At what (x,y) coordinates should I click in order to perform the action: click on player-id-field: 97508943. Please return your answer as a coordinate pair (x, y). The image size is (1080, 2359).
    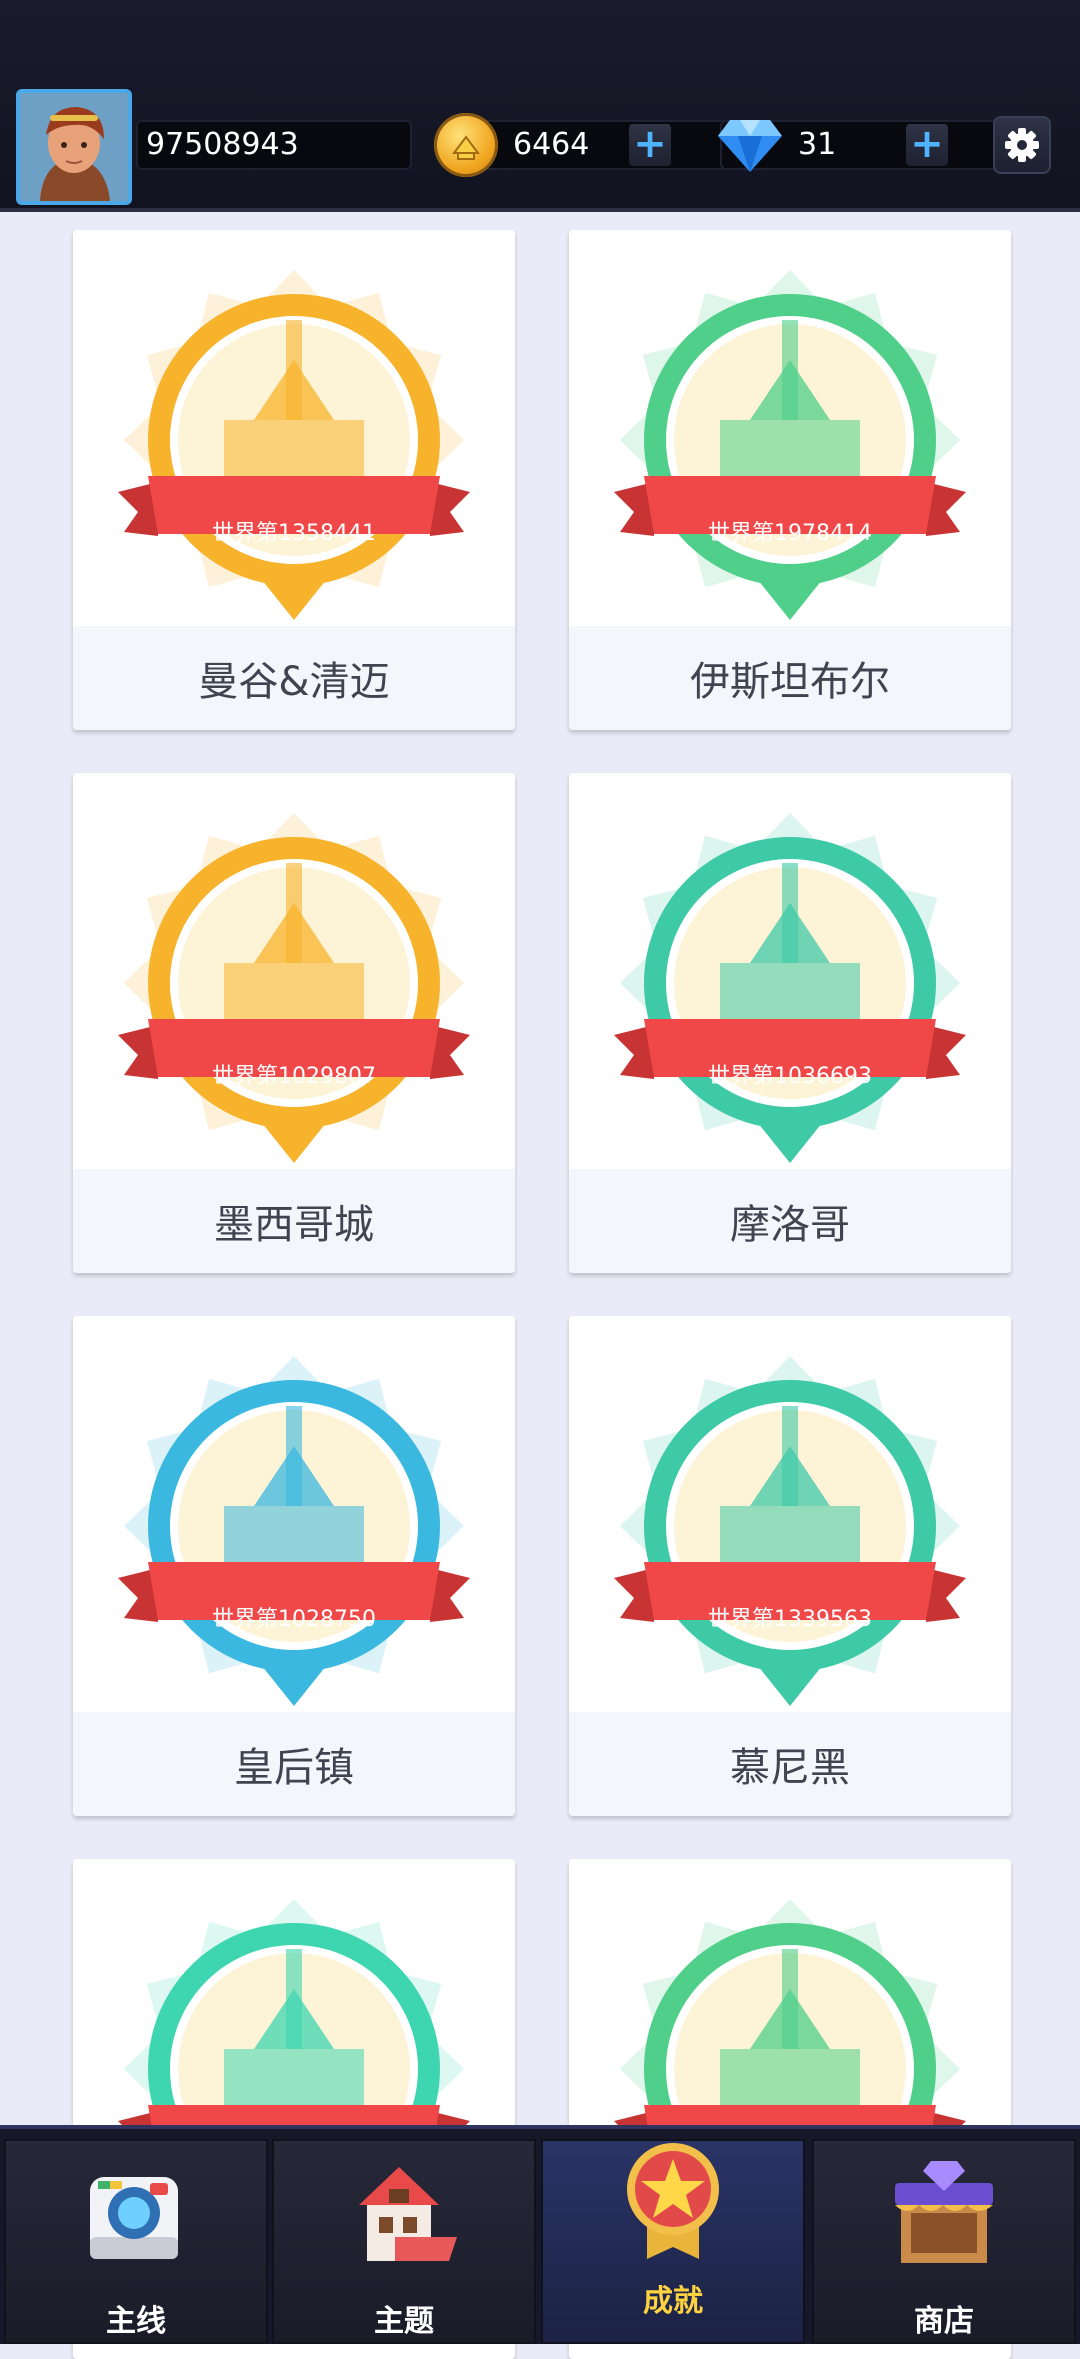
    Looking at the image, I should click on (274, 145).